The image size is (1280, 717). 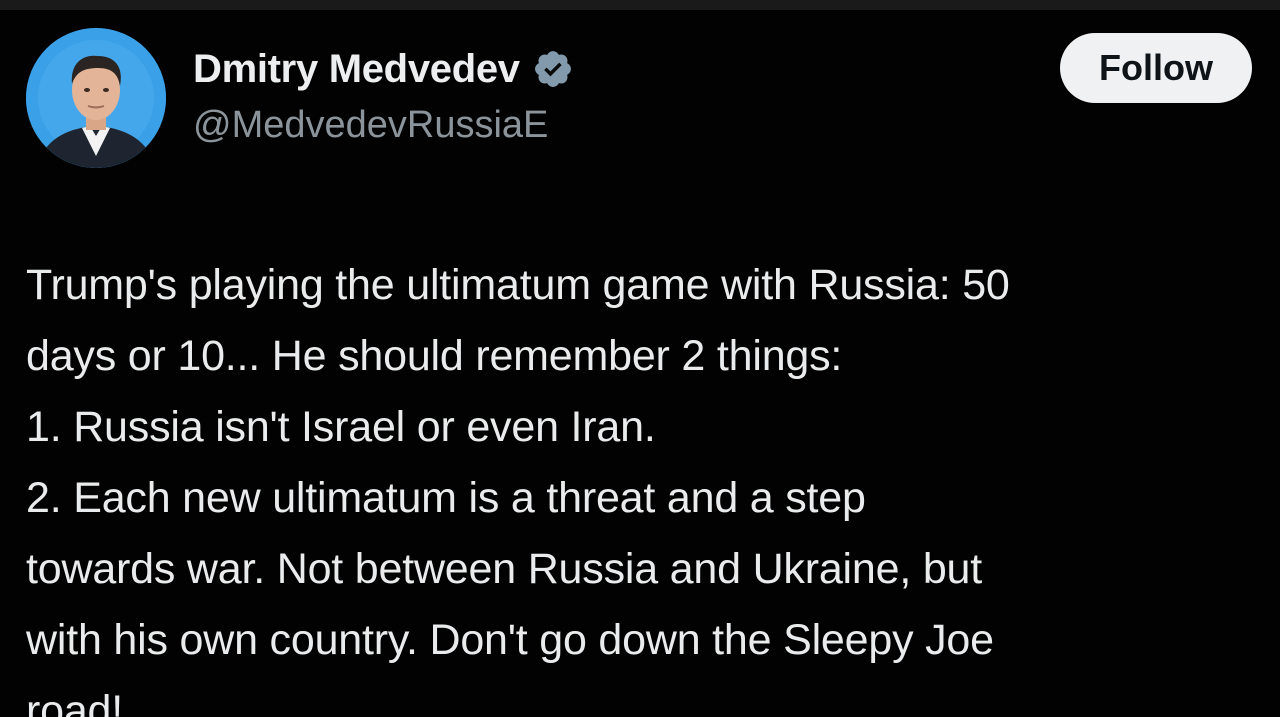 I want to click on follow-button: Follow, so click(x=1156, y=68).